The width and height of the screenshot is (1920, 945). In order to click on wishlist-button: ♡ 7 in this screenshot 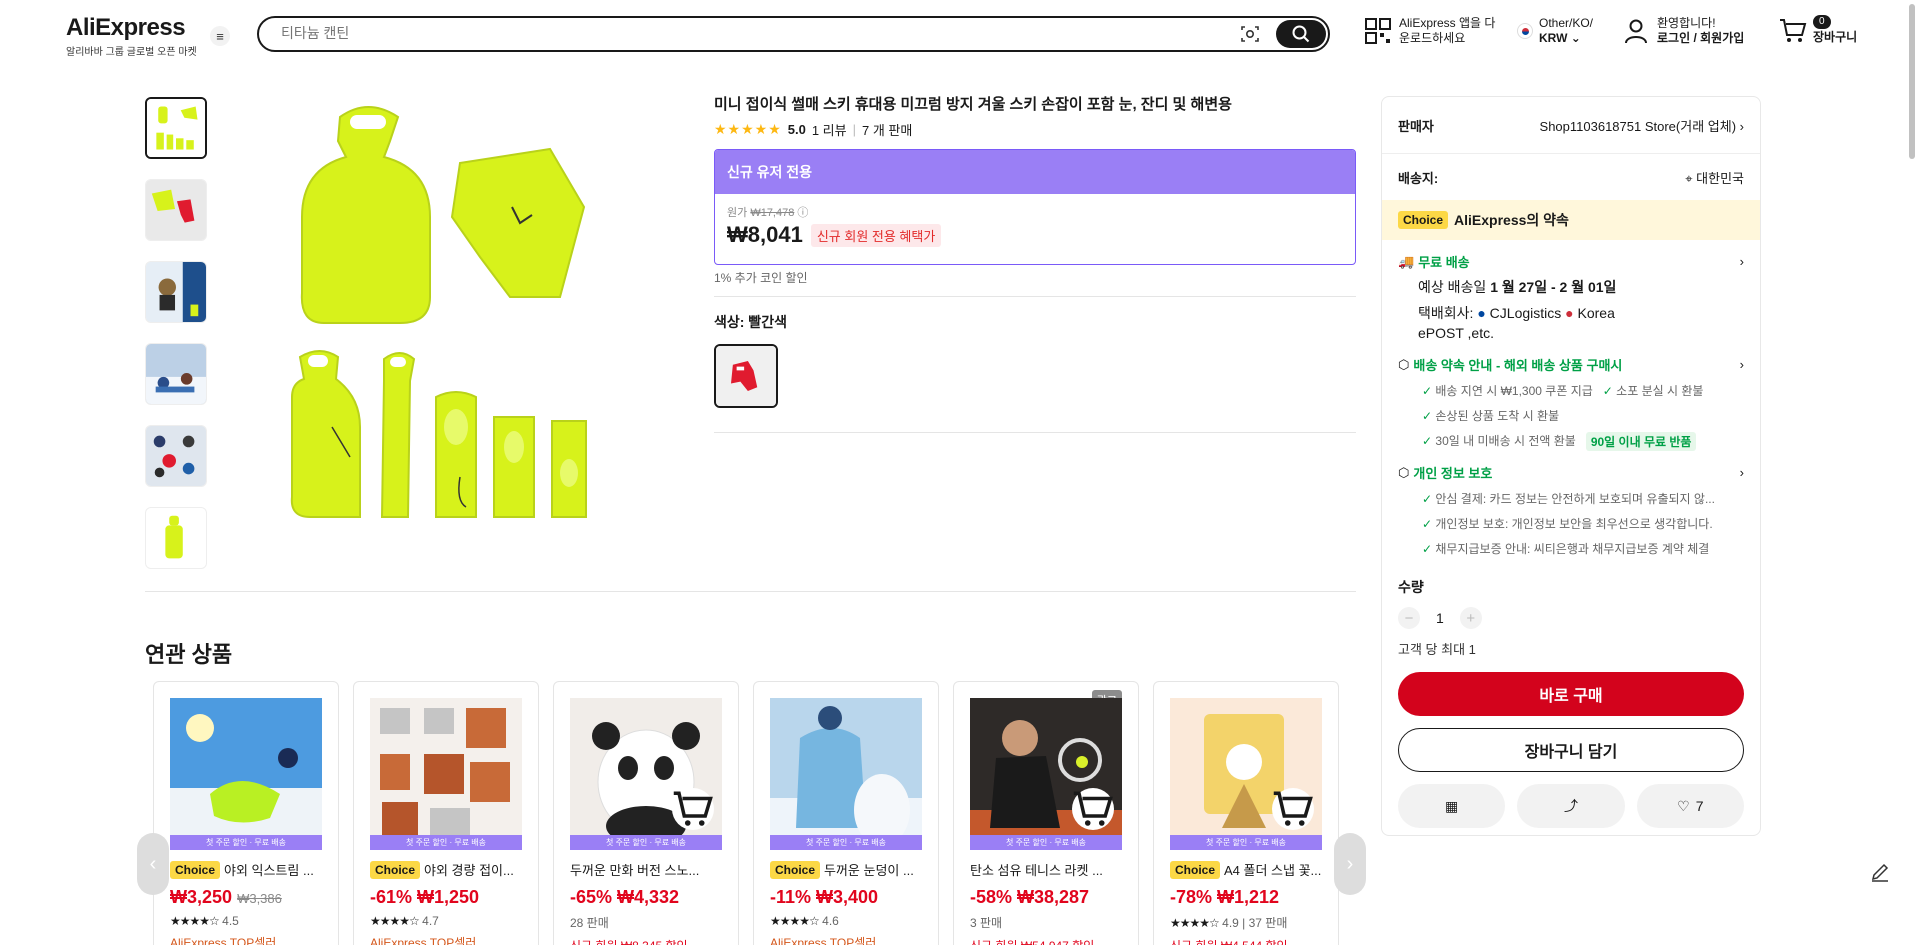, I will do `click(1690, 806)`.